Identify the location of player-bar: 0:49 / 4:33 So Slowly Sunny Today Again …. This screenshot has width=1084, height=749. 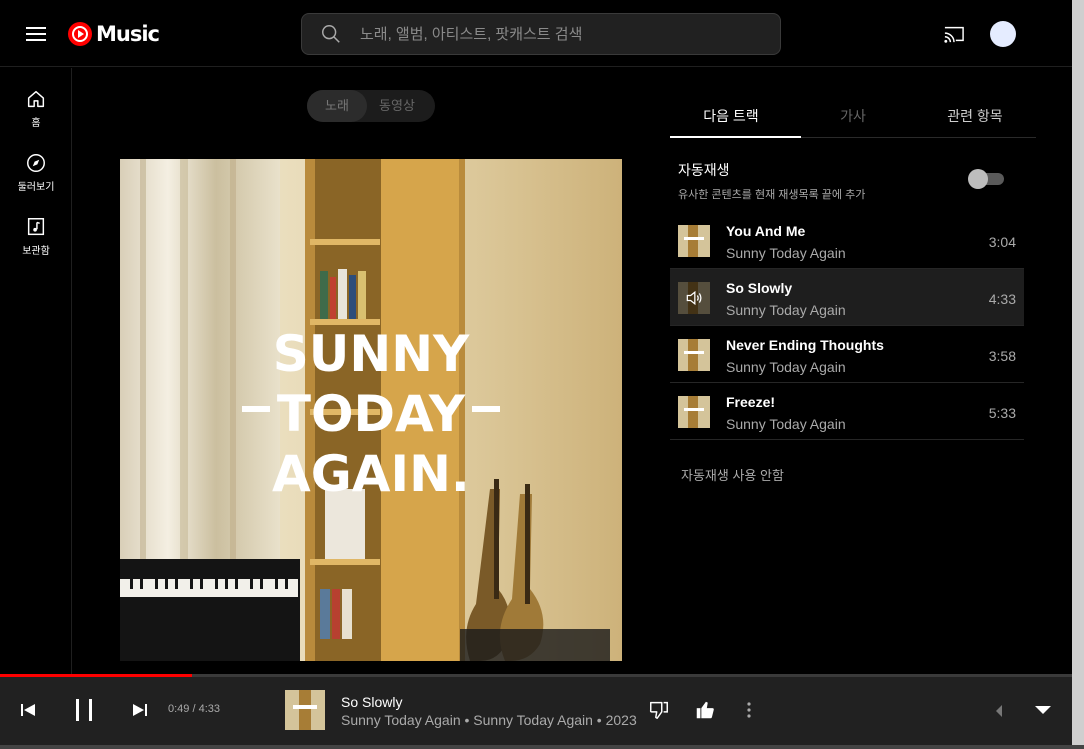
(536, 711).